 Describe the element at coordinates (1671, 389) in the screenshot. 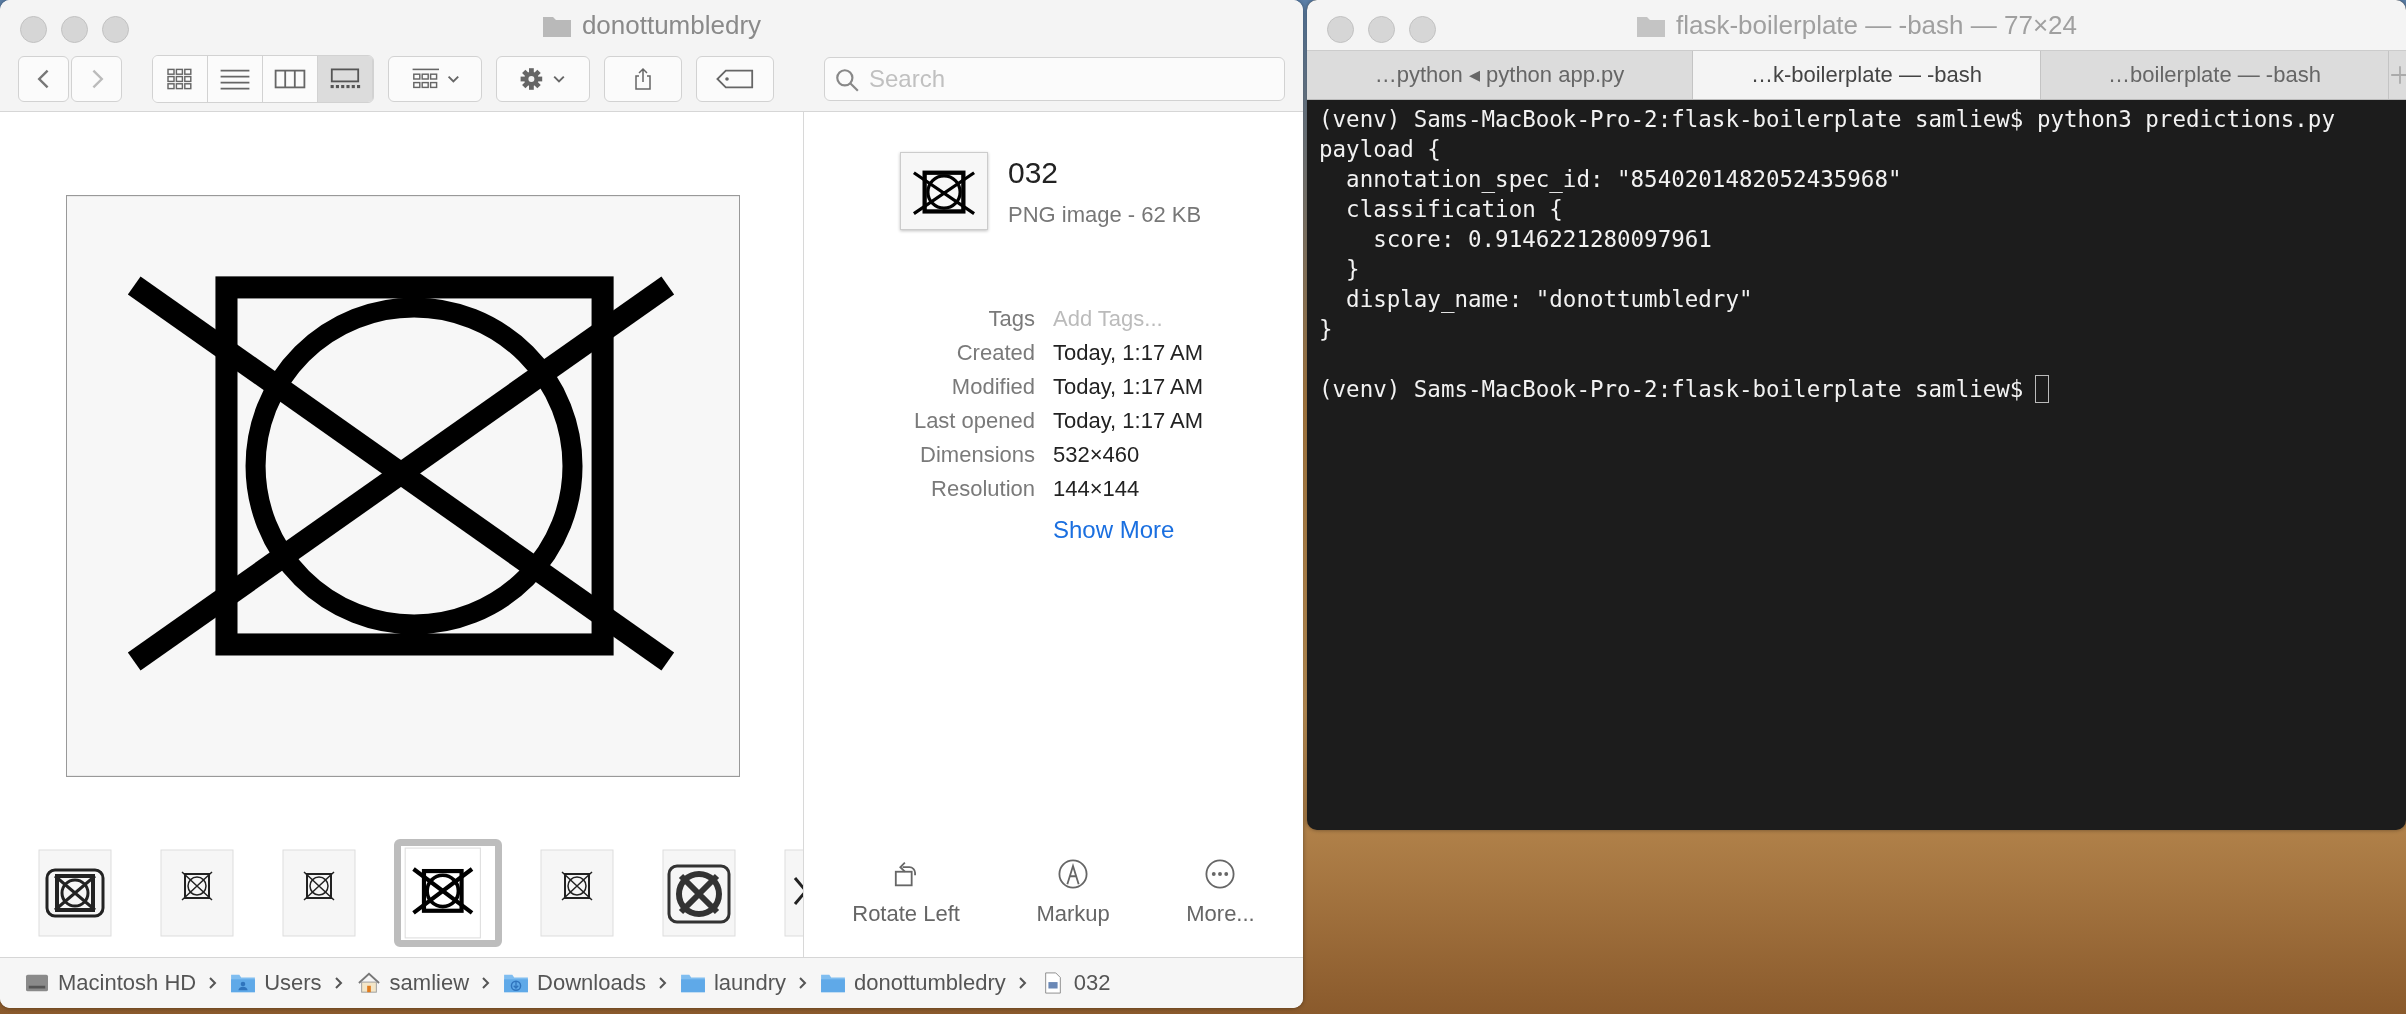

I see `terminal-prompt: (venv) Sams-MacBook-Pro-2:flask-boilerplate samliew$` at that location.